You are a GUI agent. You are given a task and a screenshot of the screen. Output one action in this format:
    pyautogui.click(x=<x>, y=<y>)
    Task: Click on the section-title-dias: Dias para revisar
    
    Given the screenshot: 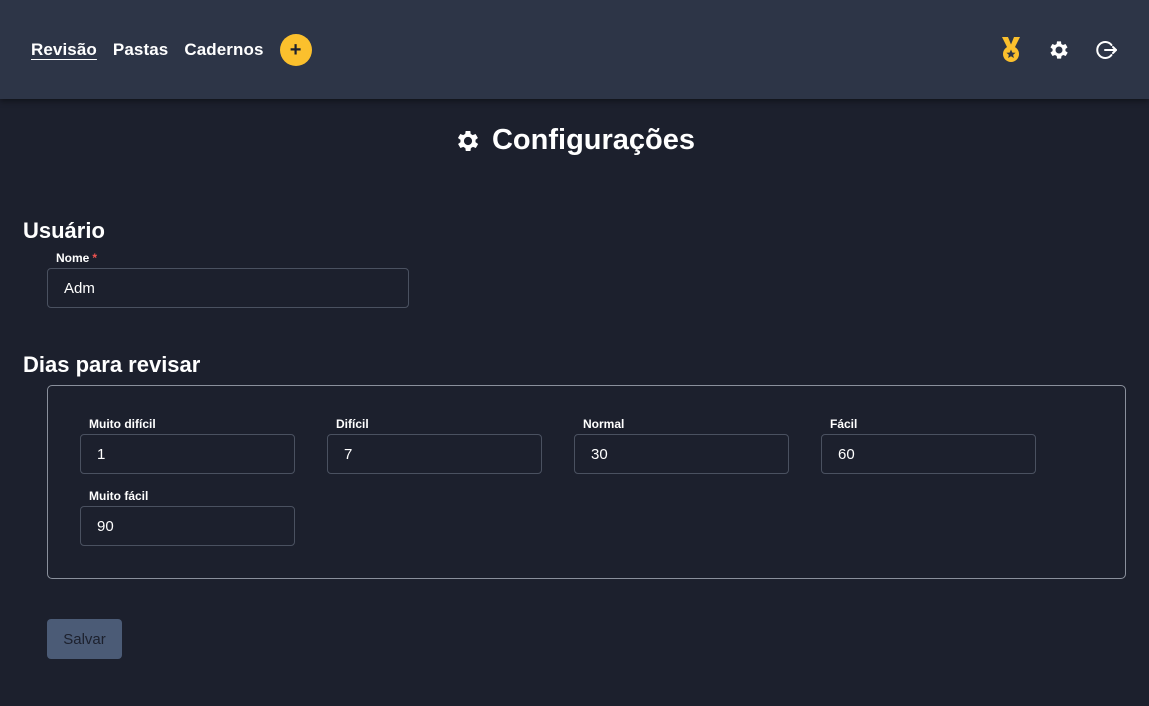 What is the action you would take?
    pyautogui.click(x=112, y=364)
    